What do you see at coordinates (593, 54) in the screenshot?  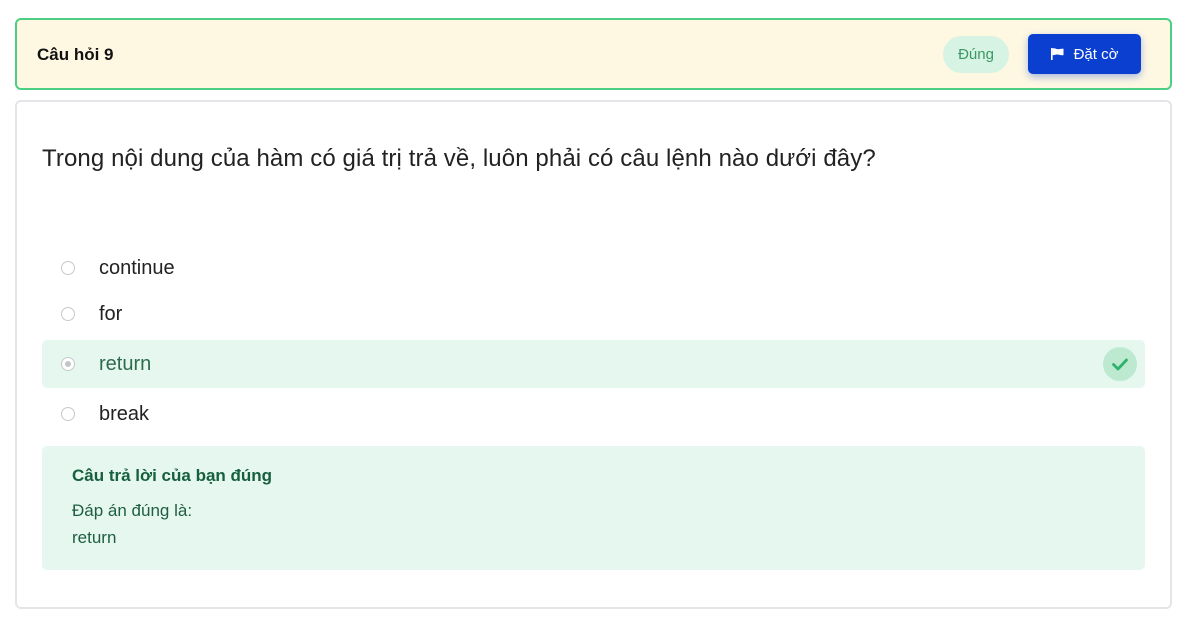 I see `question-header: Câu hỏi 9 Đúng Đặt cờ` at bounding box center [593, 54].